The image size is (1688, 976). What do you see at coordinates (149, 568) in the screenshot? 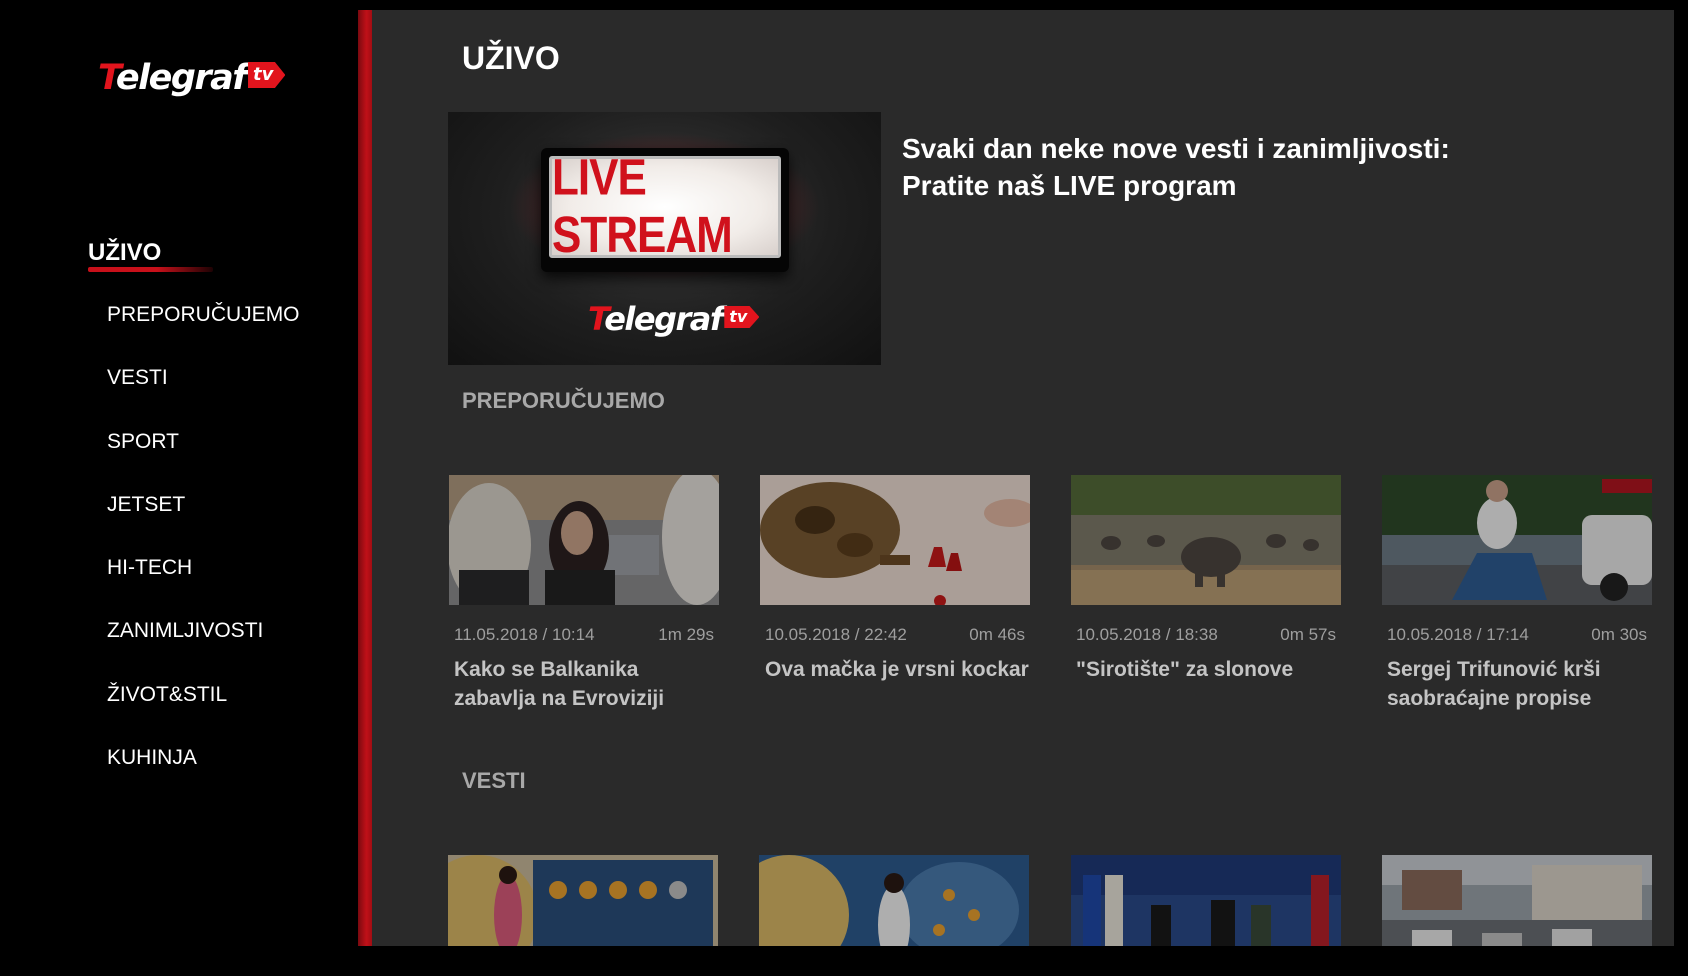
I see `sidebar-item-hi-tech: HI-TECH` at bounding box center [149, 568].